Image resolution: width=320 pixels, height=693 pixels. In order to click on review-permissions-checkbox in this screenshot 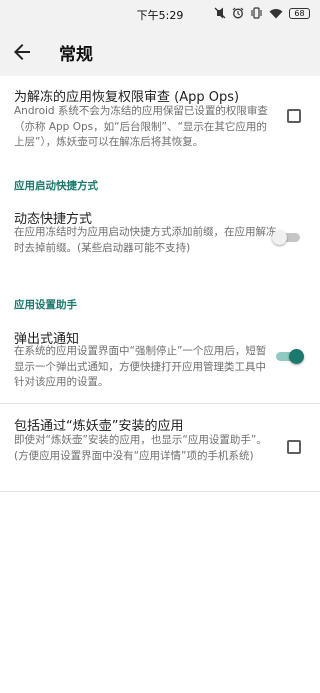, I will do `click(294, 116)`.